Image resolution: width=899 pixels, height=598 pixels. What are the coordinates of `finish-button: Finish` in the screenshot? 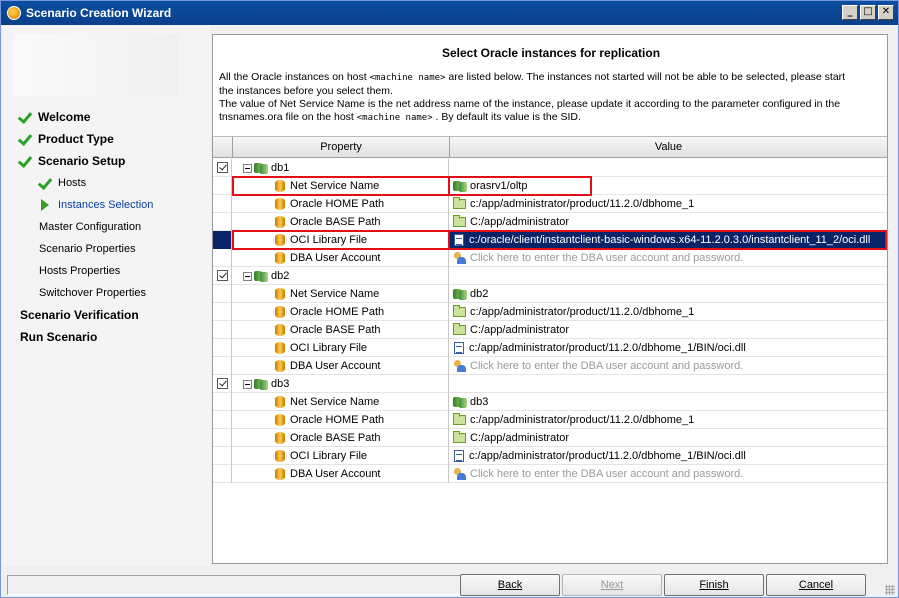 It's located at (714, 585).